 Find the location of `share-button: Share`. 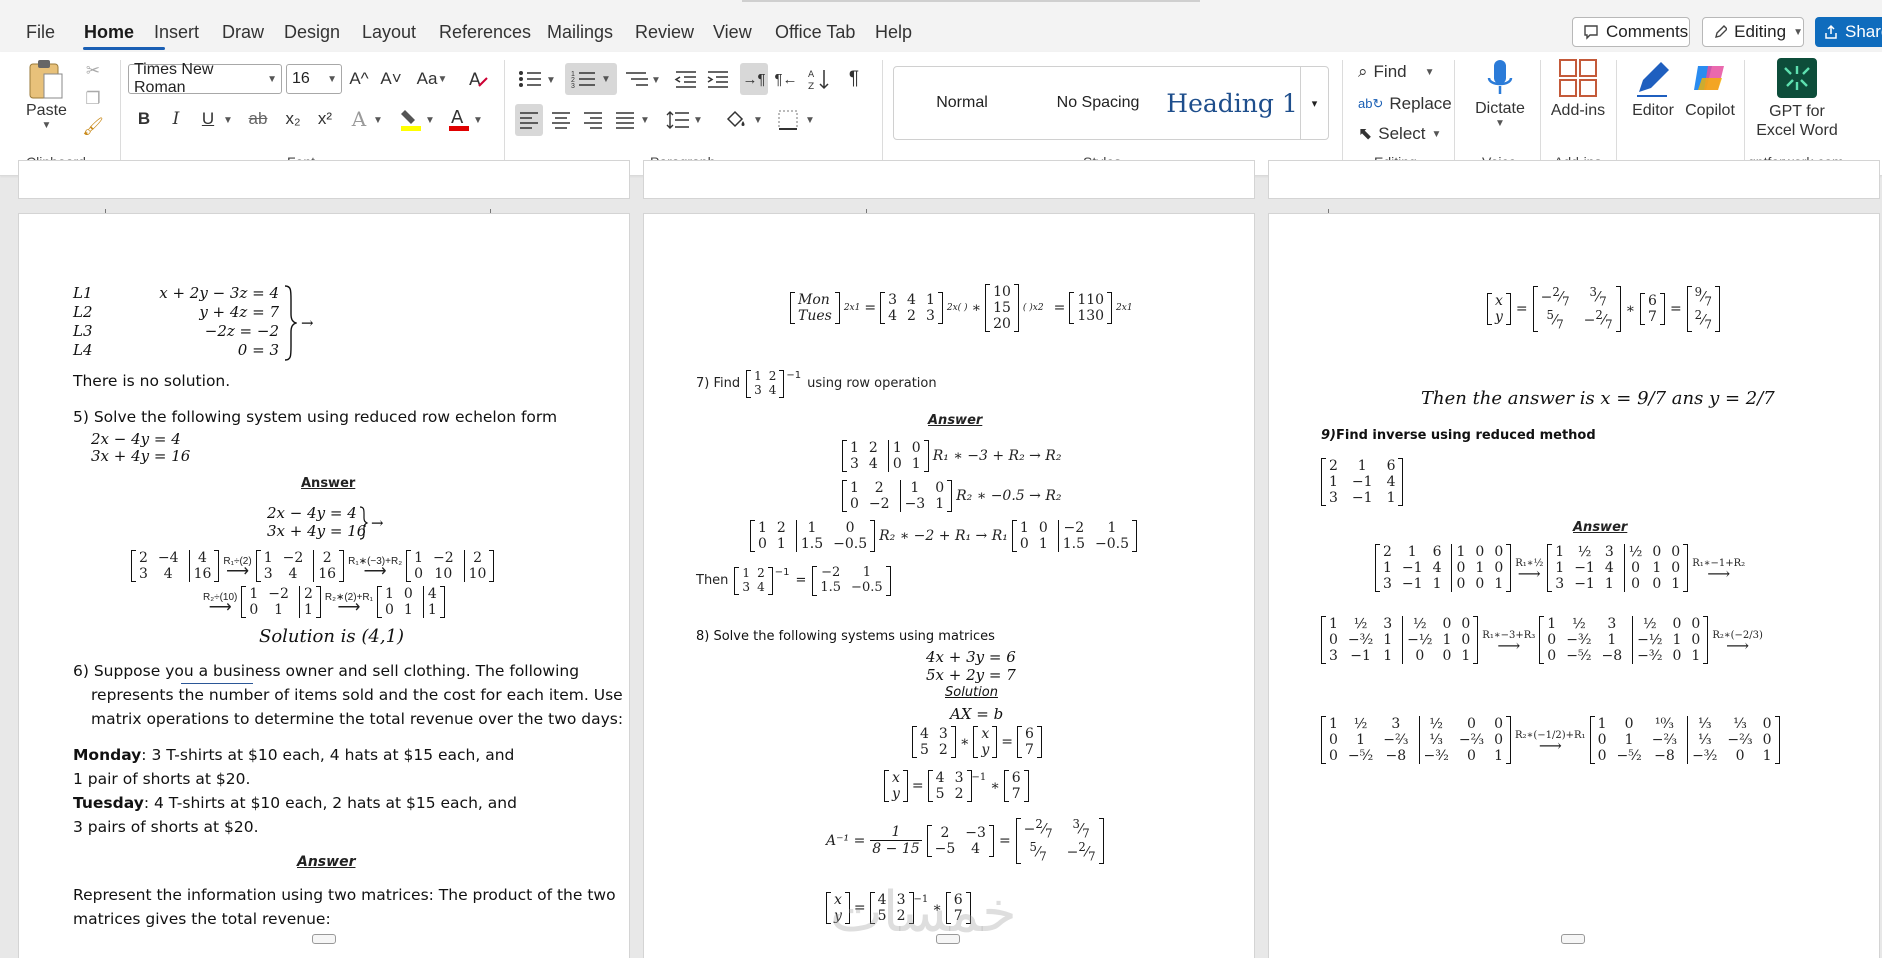

share-button: Share is located at coordinates (1848, 32).